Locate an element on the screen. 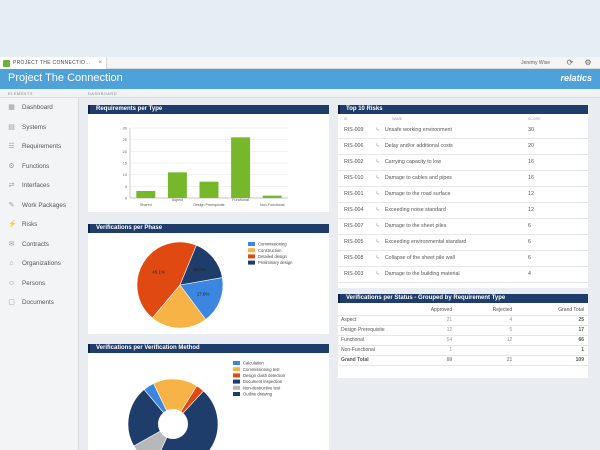 This screenshot has width=600, height=450. sidebar-item-functions: ⚙ Functions is located at coordinates (39, 167).